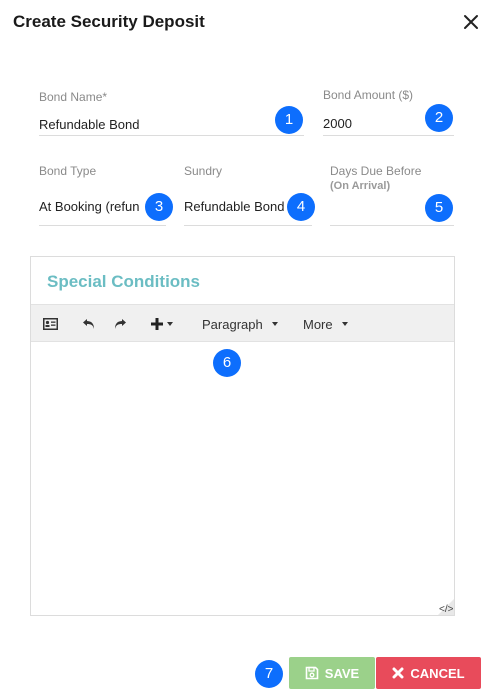 The image size is (495, 696). What do you see at coordinates (269, 674) in the screenshot?
I see `step-badge-7: 7` at bounding box center [269, 674].